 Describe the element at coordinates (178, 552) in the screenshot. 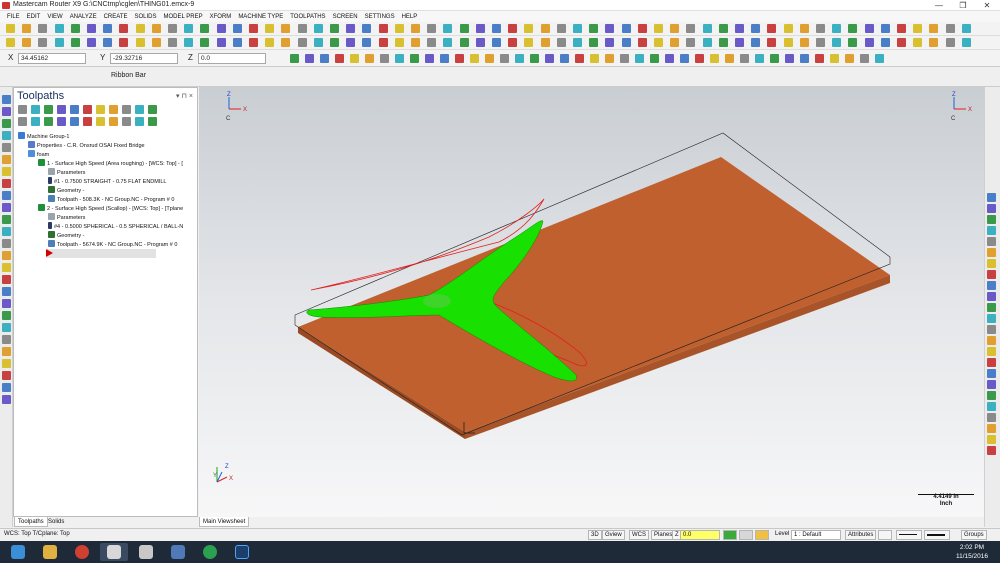

I see `taskbar-notes` at that location.